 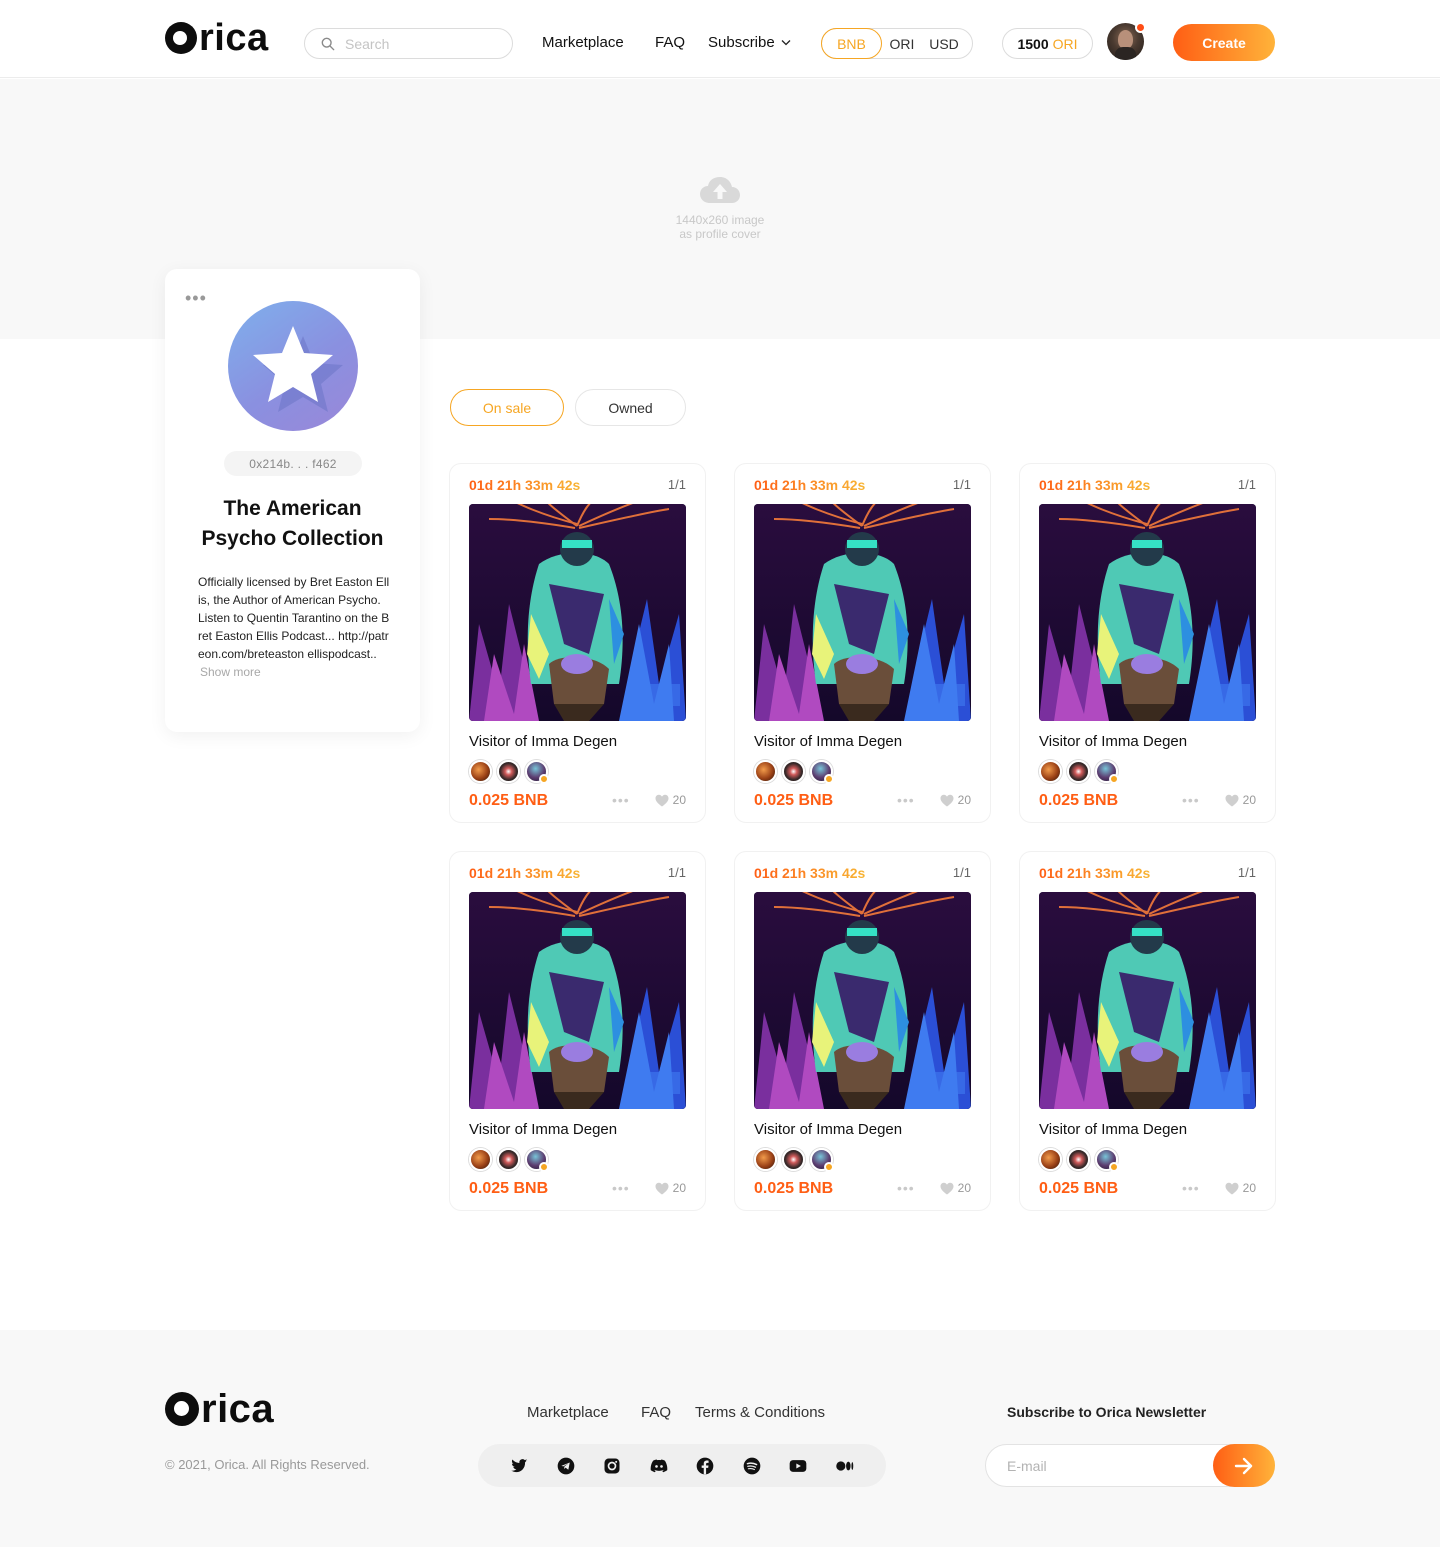 What do you see at coordinates (720, 220) in the screenshot?
I see `cover-hint-line1: 1440x260 image` at bounding box center [720, 220].